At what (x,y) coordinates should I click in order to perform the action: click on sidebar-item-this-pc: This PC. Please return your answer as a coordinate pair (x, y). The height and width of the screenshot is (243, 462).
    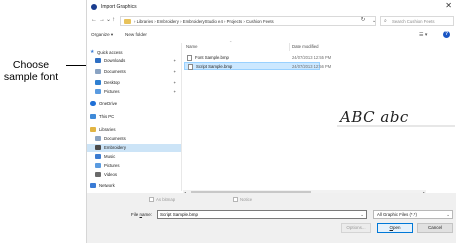
    Looking at the image, I should click on (134, 117).